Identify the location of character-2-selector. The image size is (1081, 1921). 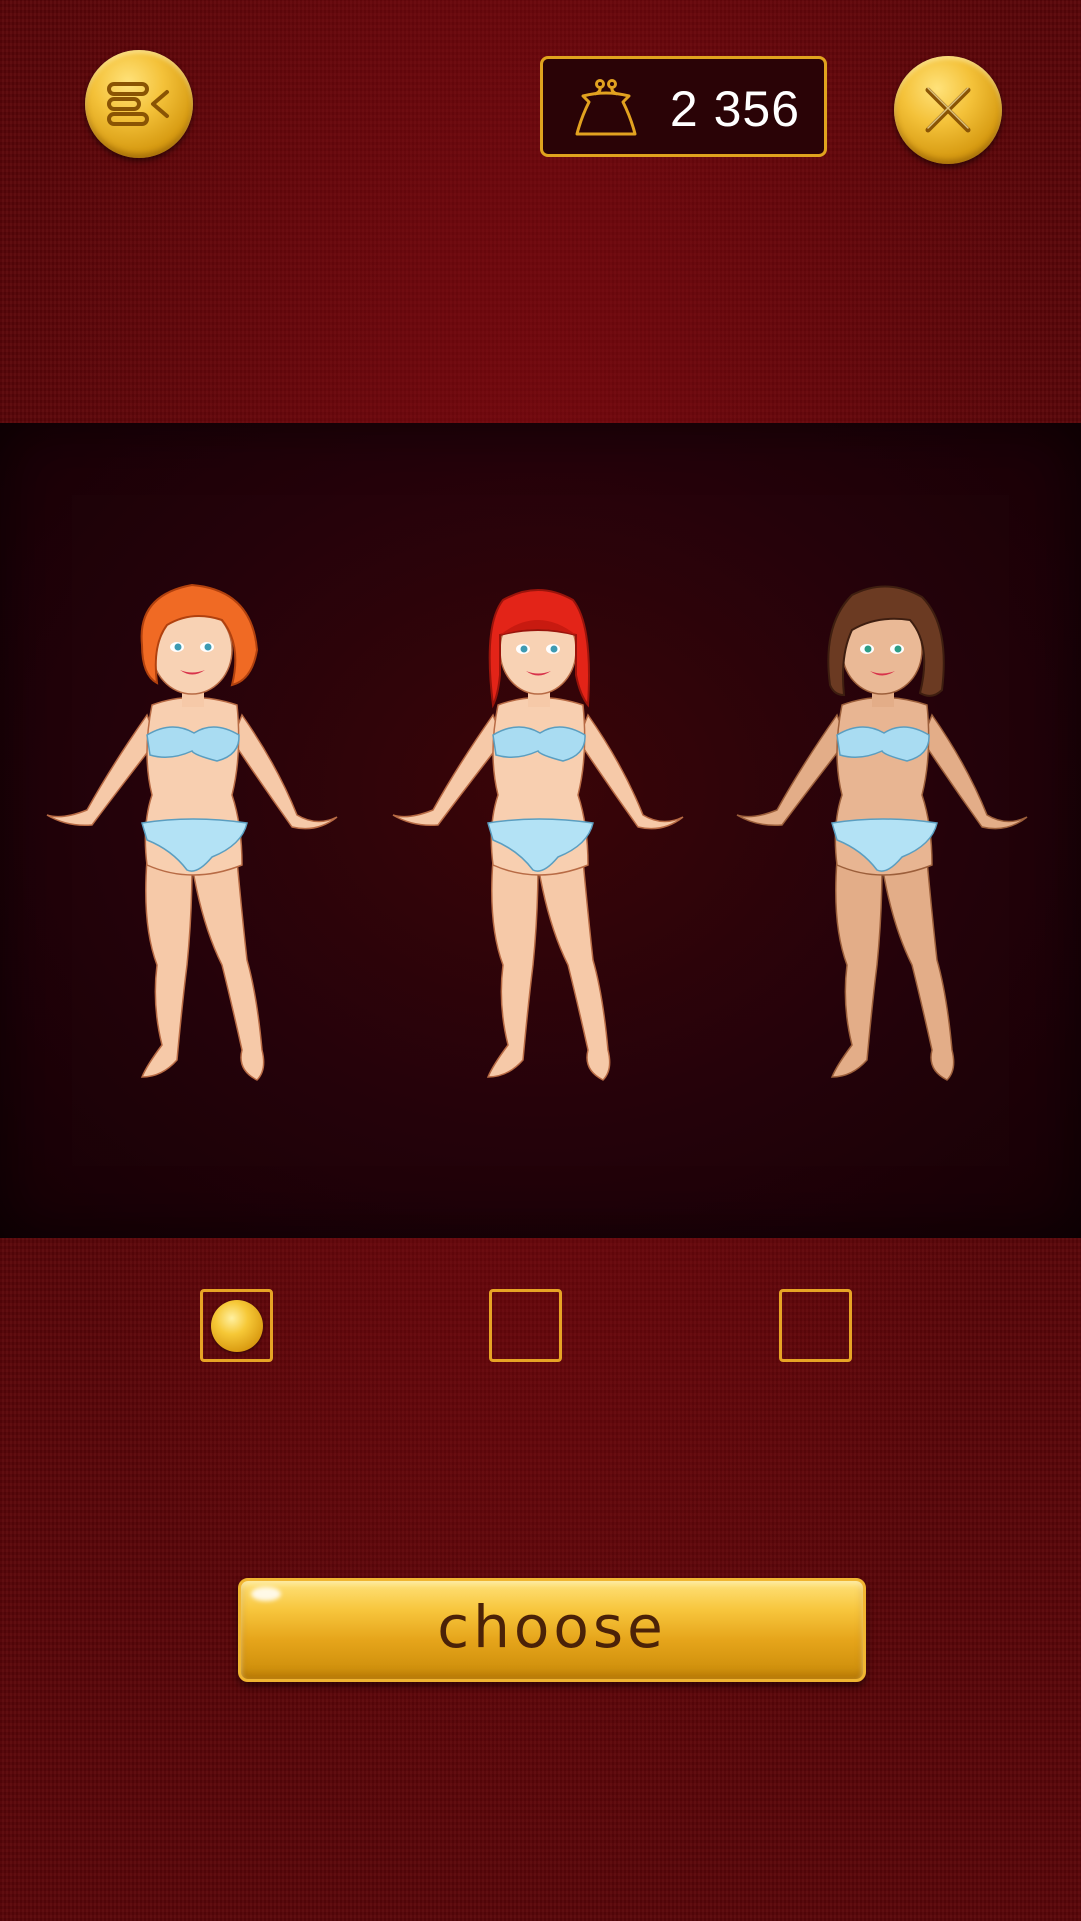
(525, 1325).